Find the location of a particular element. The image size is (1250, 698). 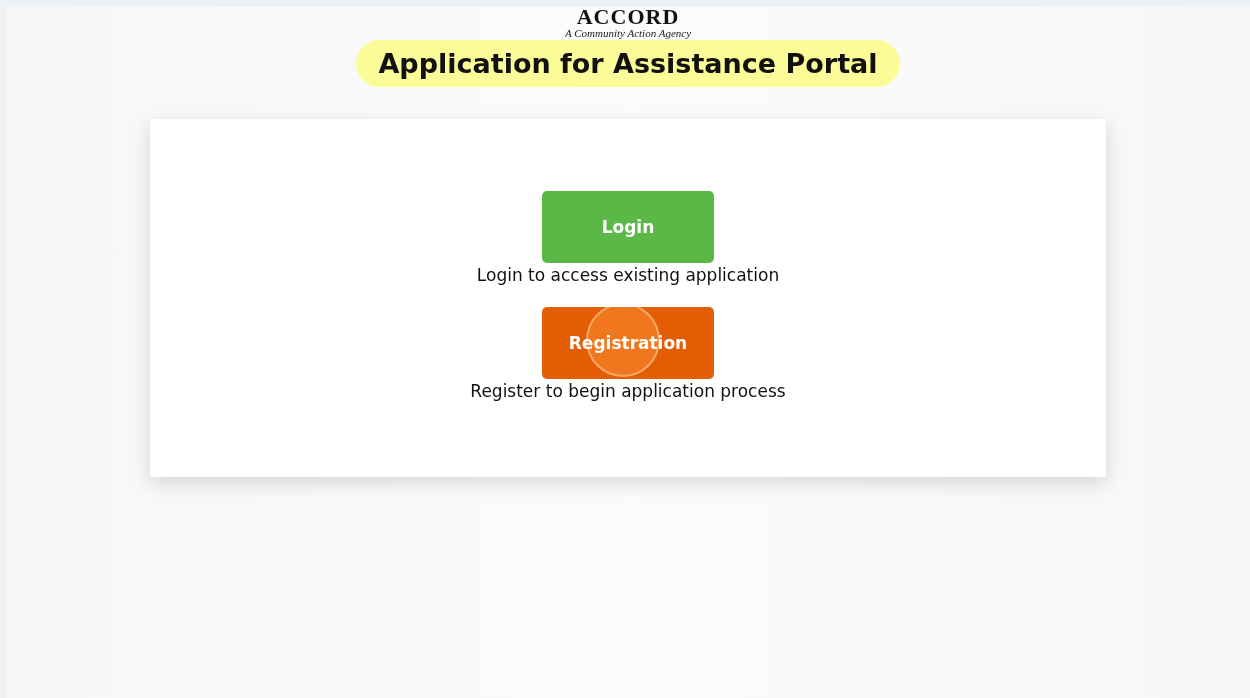

page-title: Application for Assistance Portal is located at coordinates (628, 63).